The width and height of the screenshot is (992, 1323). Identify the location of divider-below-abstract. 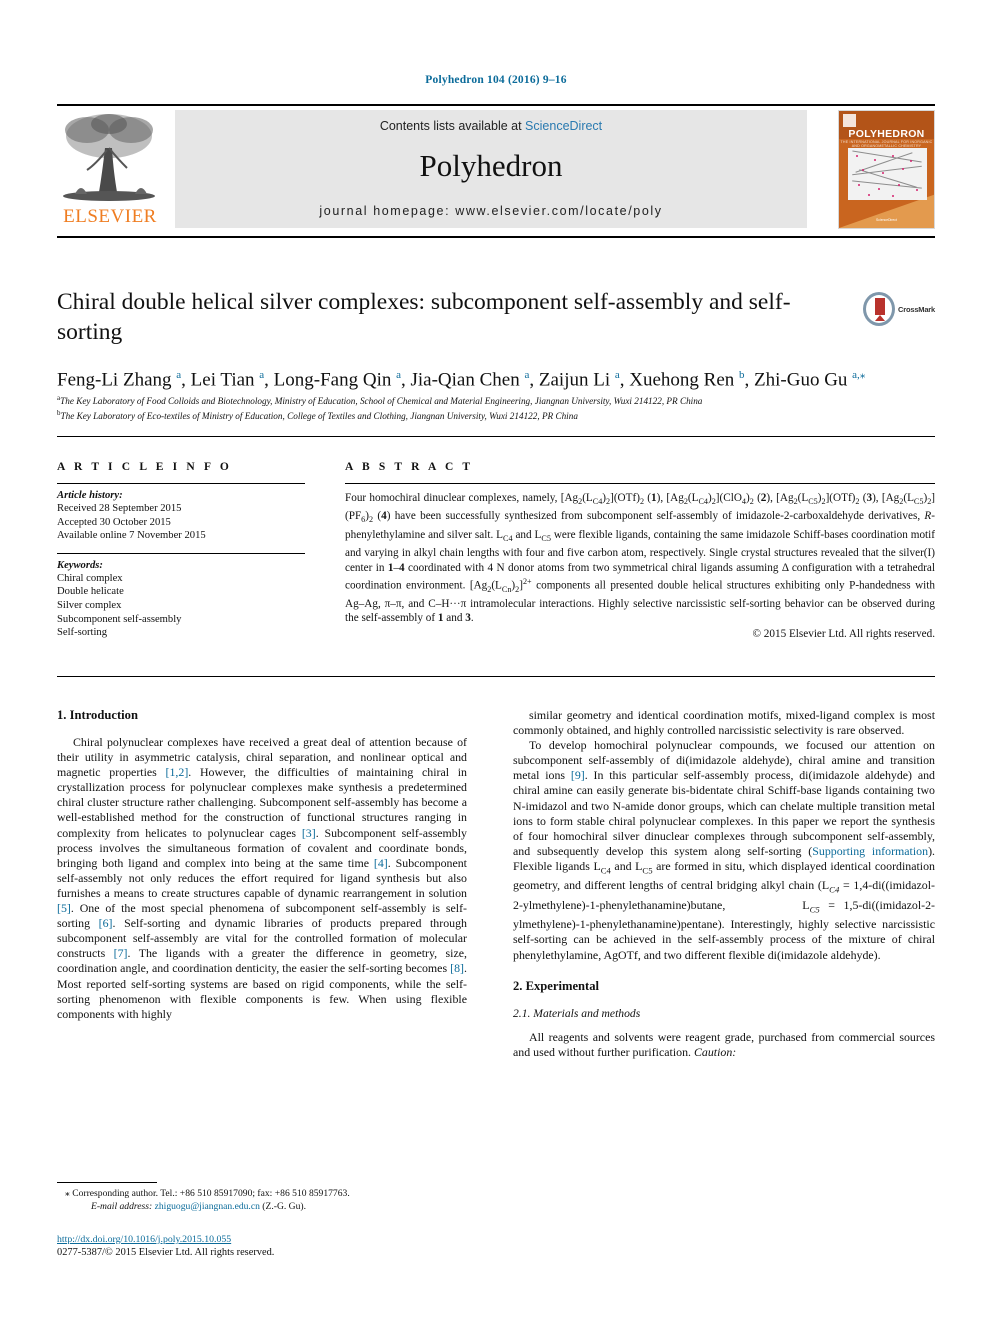
(496, 676).